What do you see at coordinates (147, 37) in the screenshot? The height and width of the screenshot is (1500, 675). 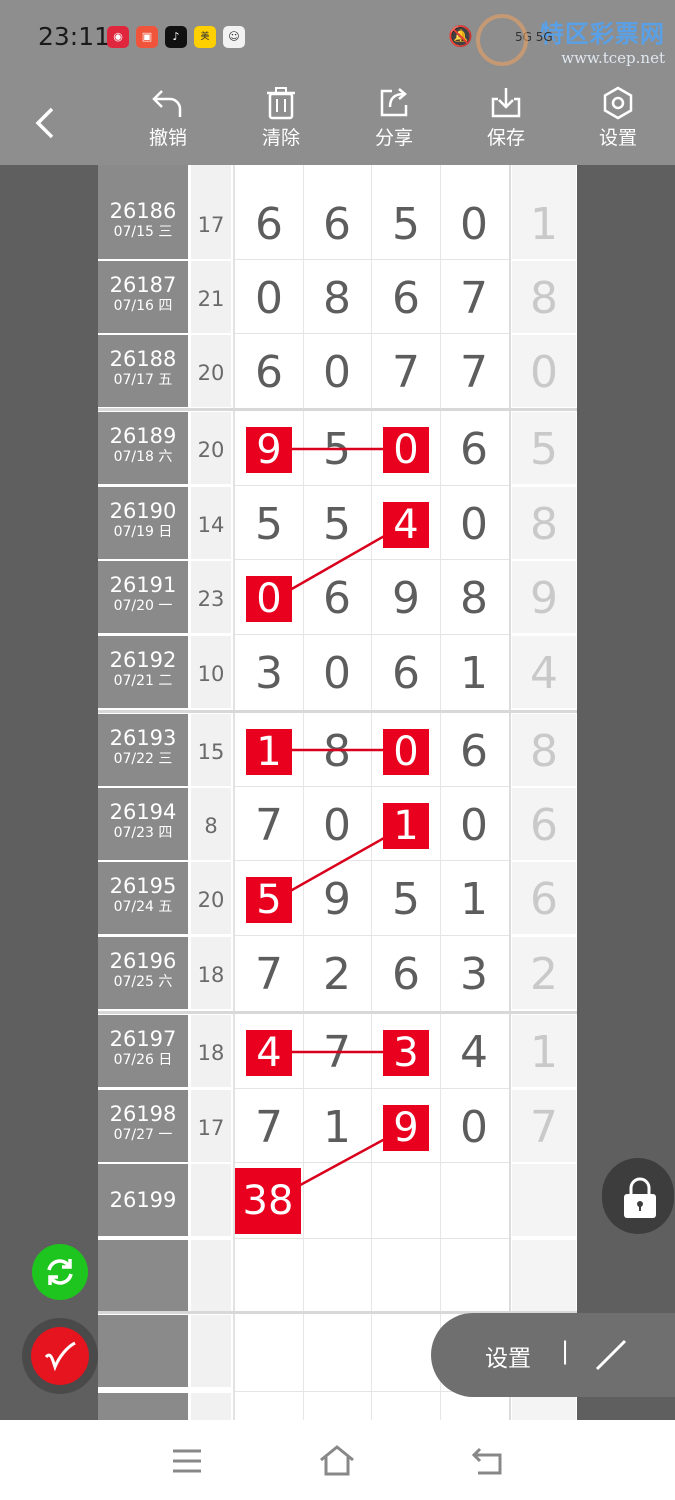 I see `shop-app-icon: ▣` at bounding box center [147, 37].